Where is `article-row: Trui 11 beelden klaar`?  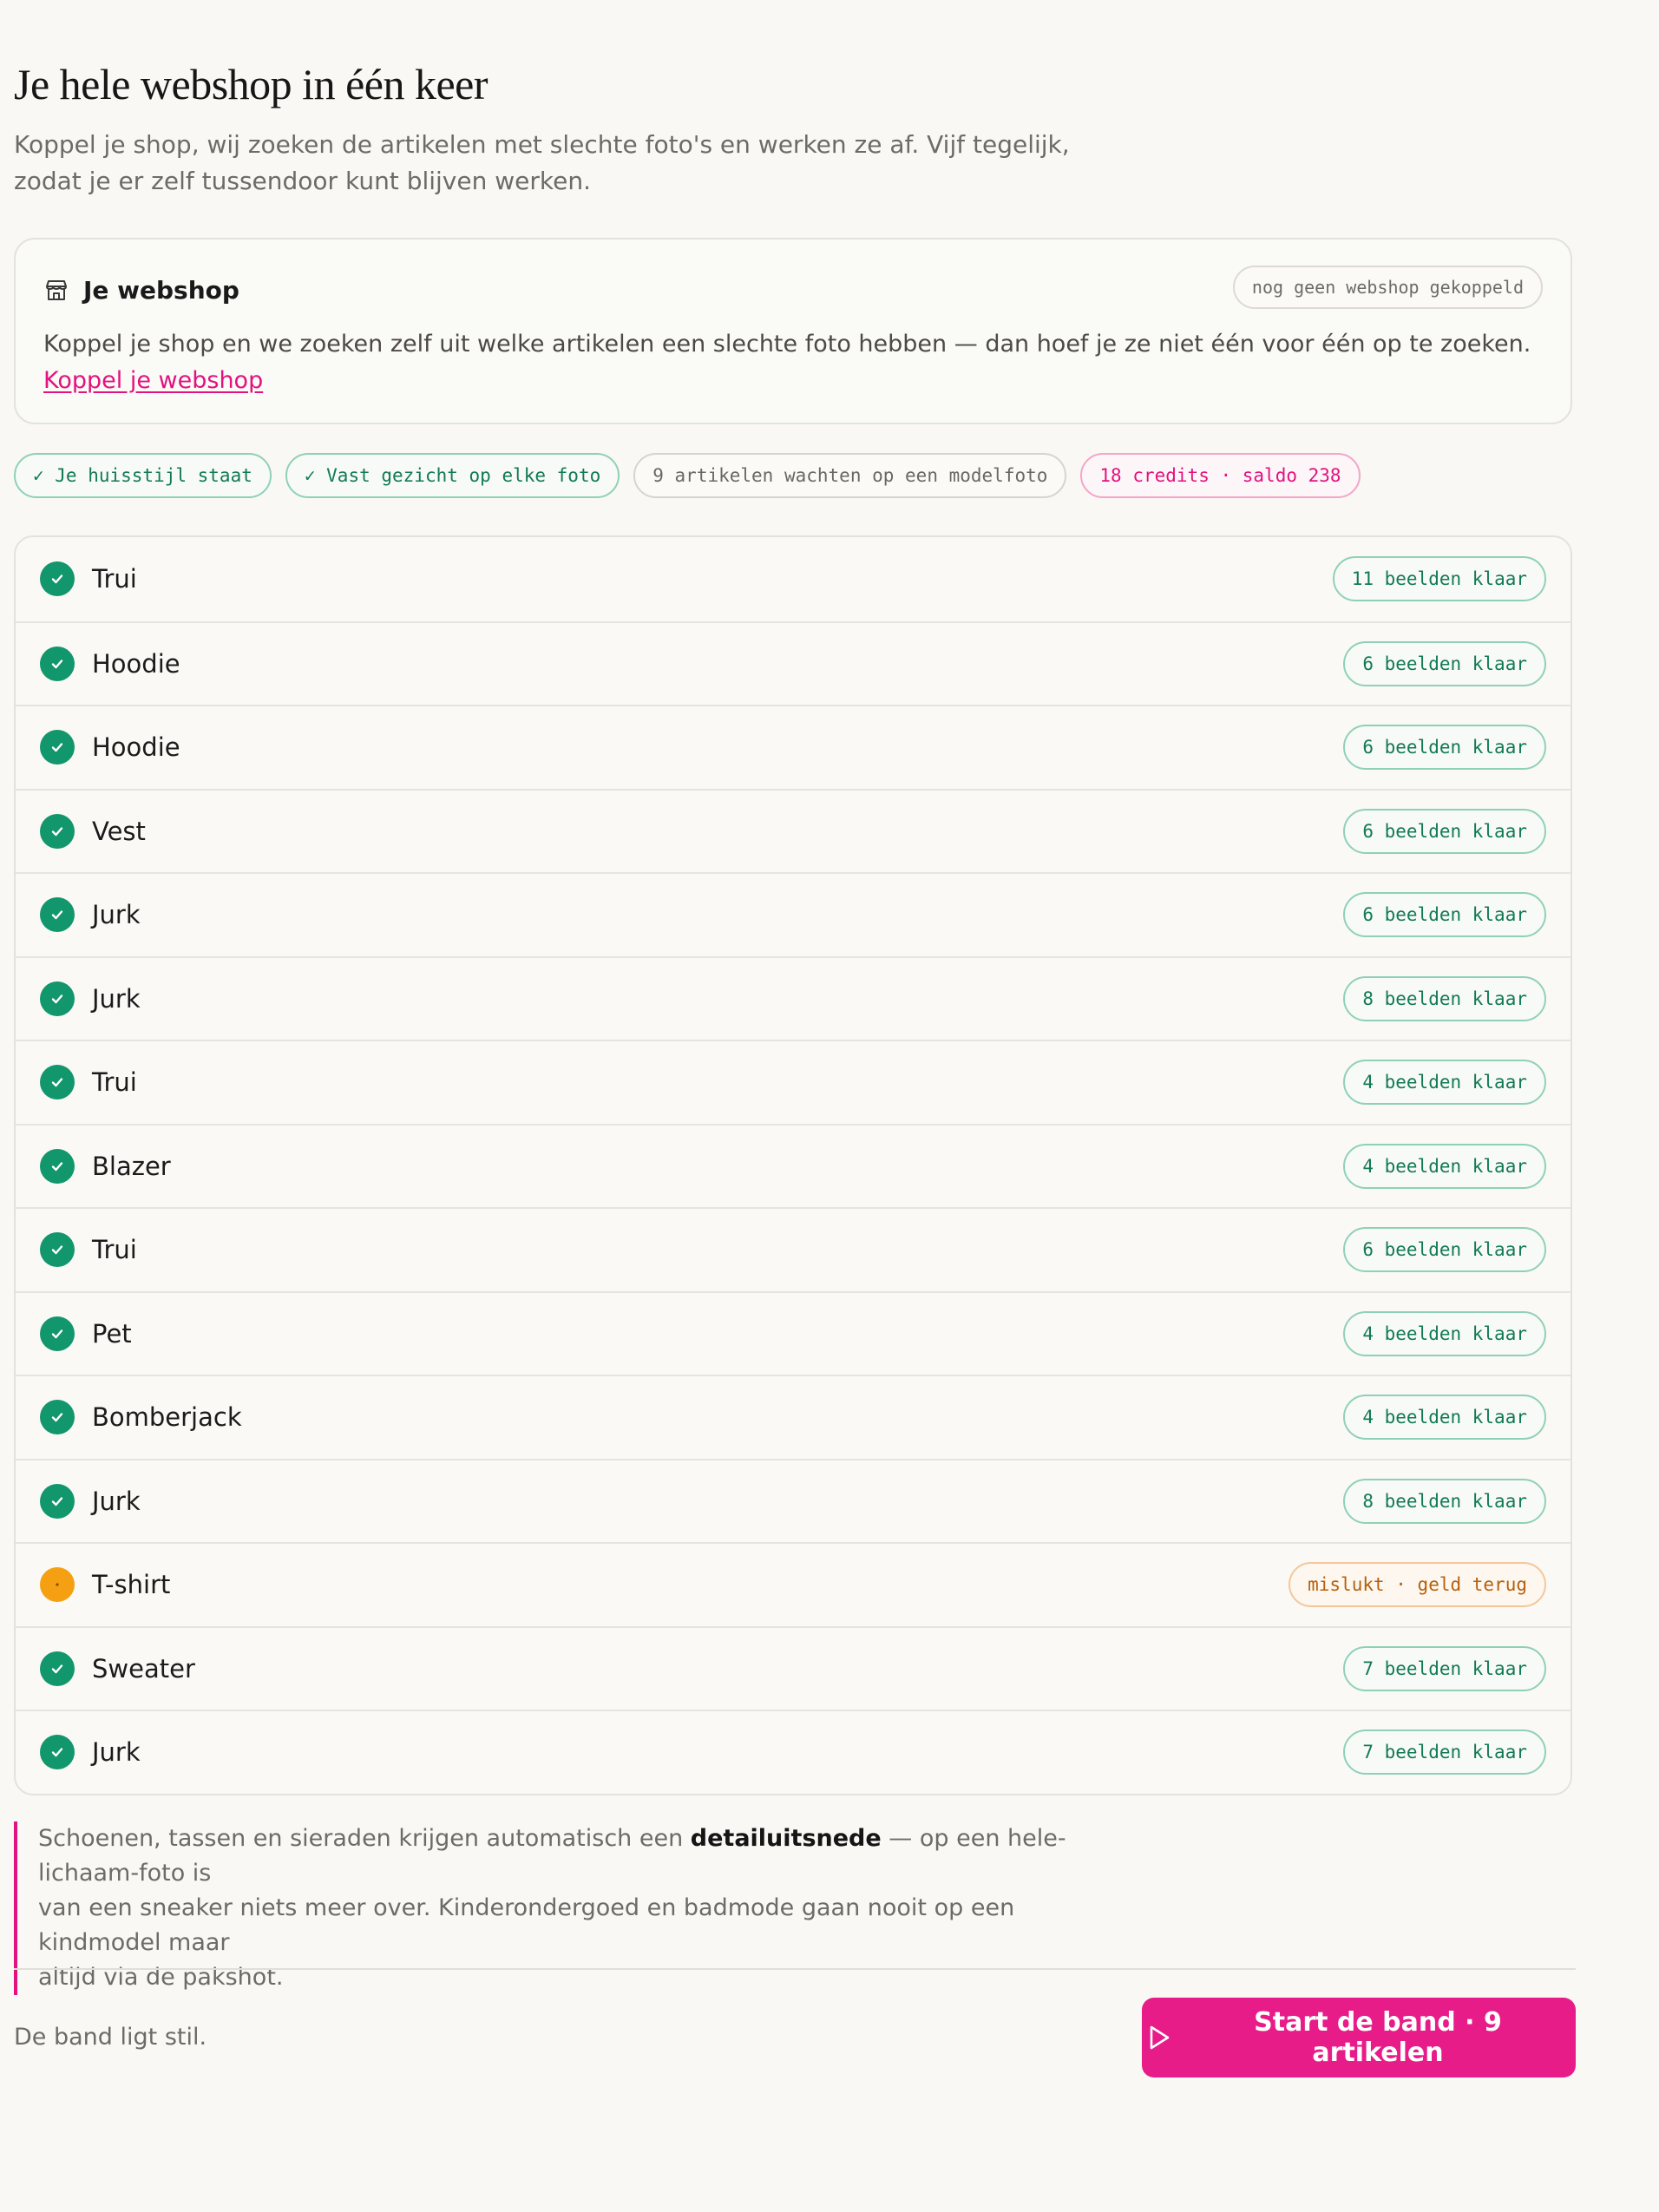 article-row: Trui 11 beelden klaar is located at coordinates (793, 579).